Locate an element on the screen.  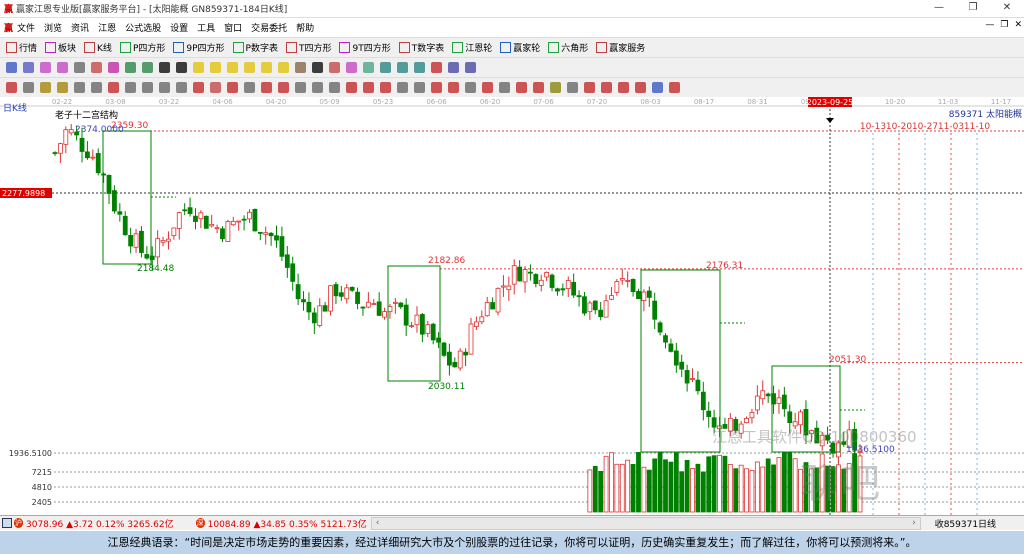
toolbar-7: 9T四方形 is located at coordinates (365, 47).